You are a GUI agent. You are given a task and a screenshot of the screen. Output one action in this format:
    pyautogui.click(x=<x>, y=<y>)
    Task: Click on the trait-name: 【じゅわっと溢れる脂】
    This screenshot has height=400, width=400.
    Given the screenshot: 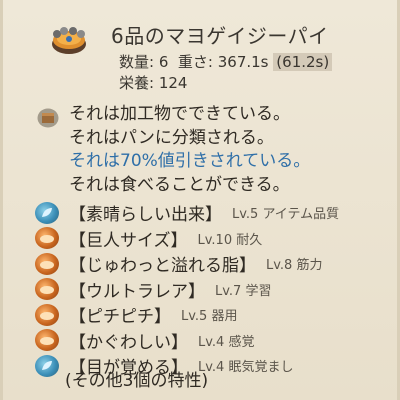 What is the action you would take?
    pyautogui.click(x=162, y=266)
    